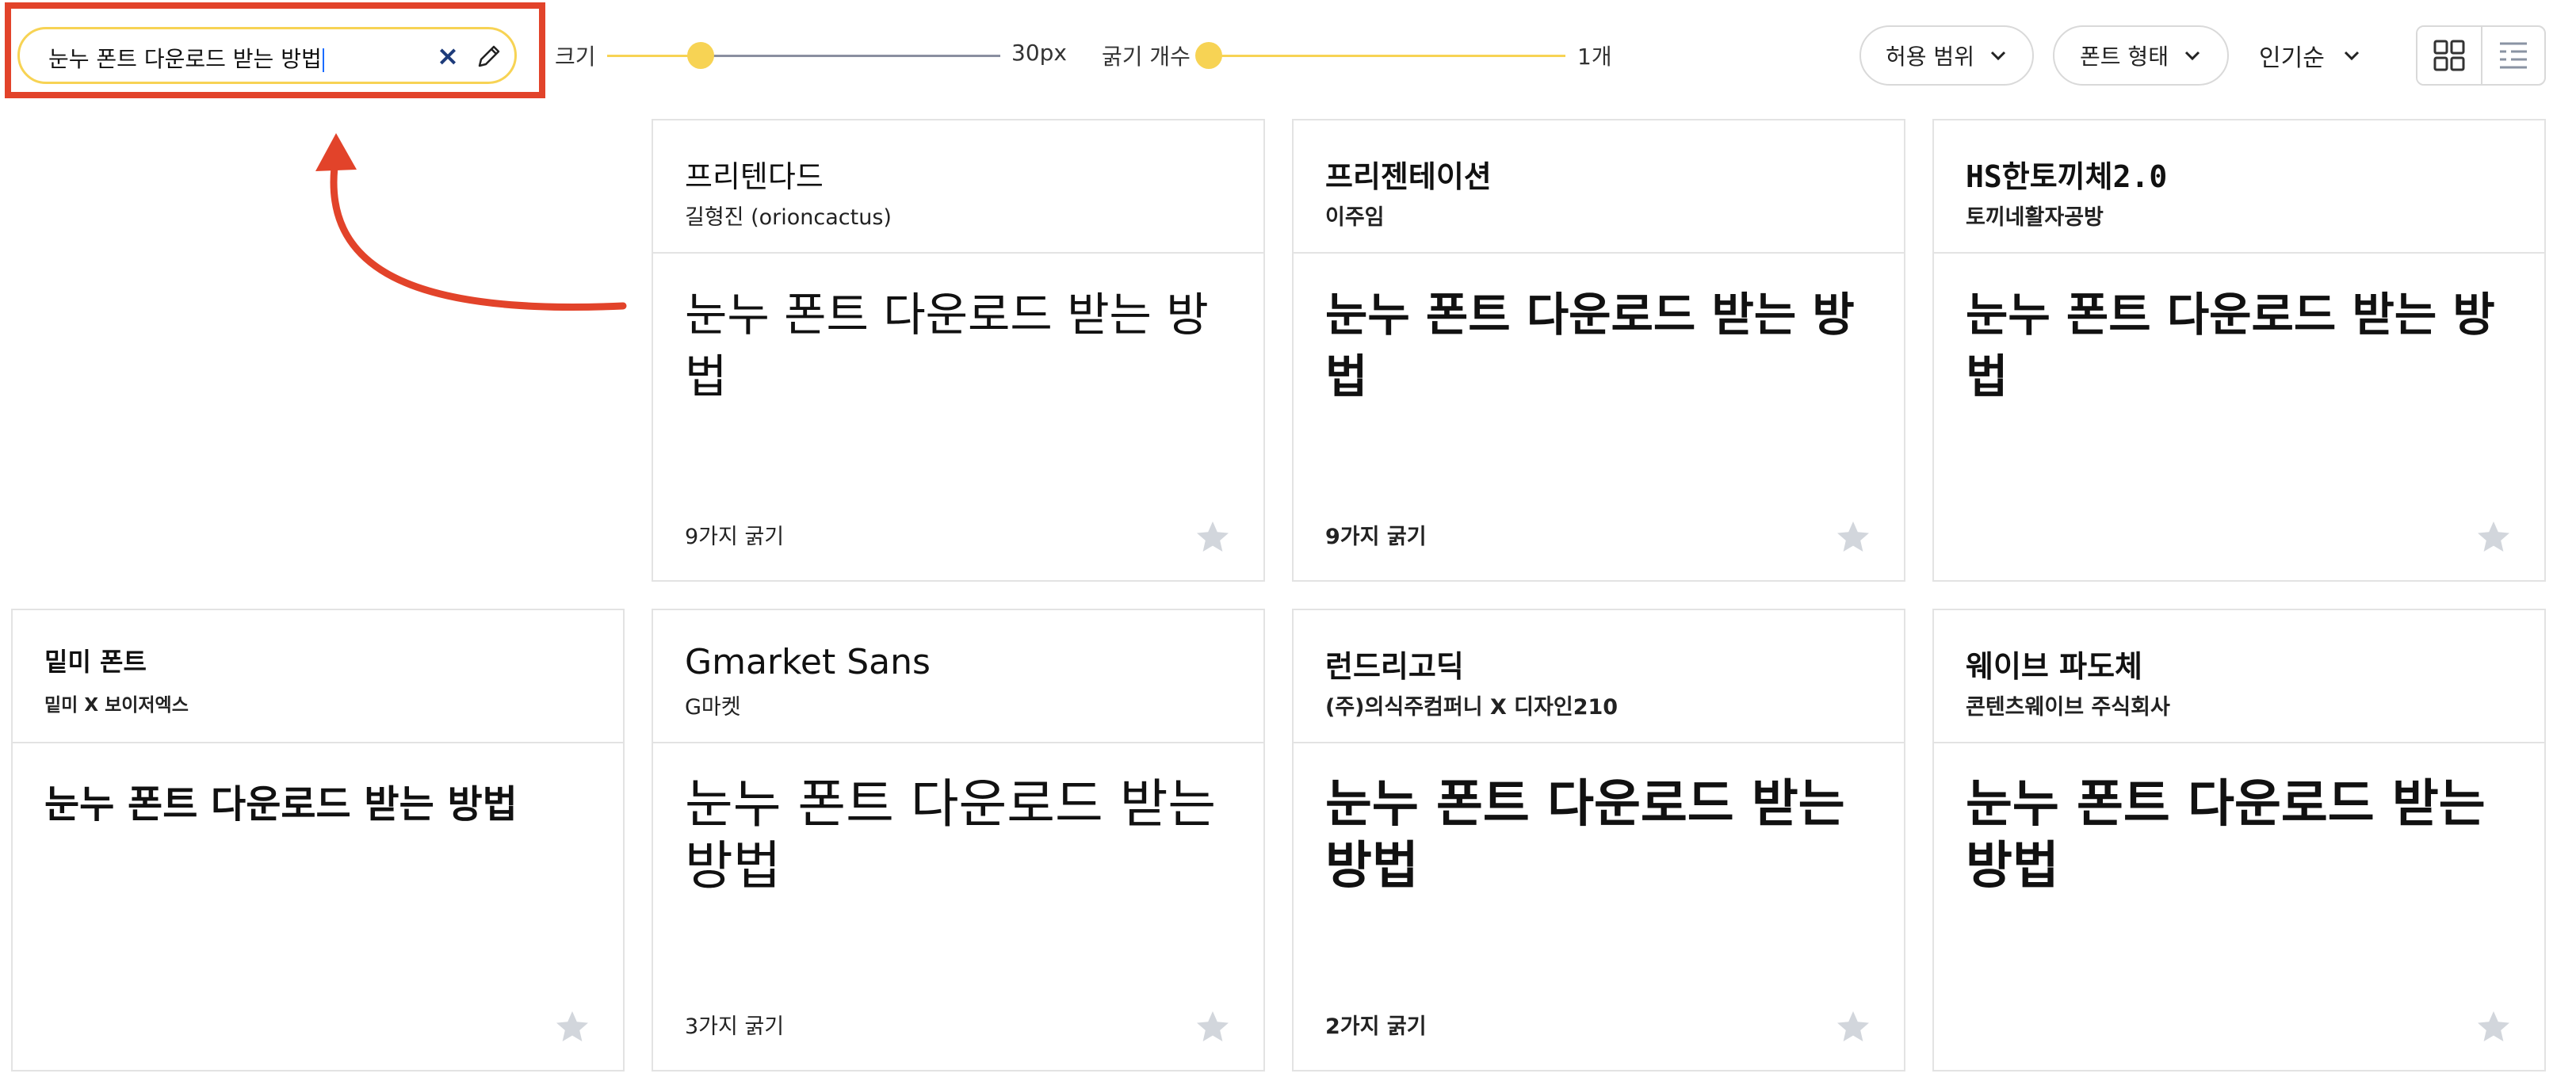  I want to click on font-name: HS한토끼체2.0, so click(2066, 174).